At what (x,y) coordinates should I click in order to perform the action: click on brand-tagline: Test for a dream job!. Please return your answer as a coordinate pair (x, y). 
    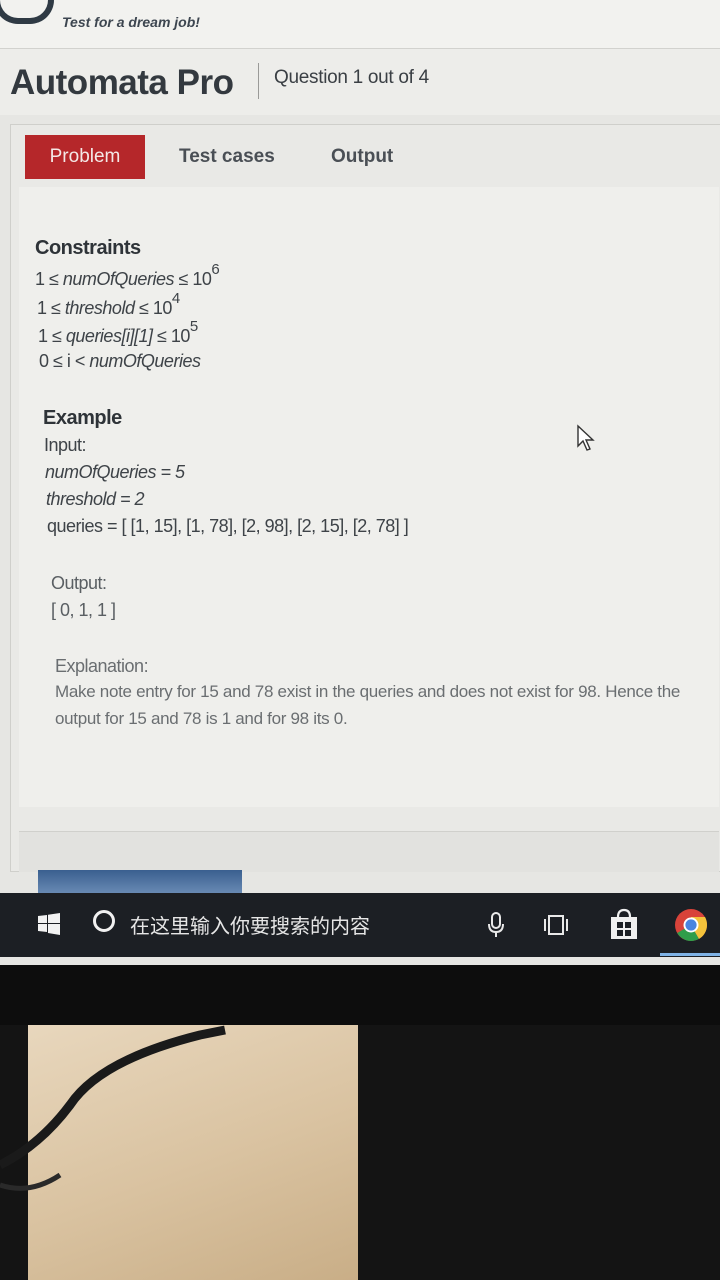
    Looking at the image, I should click on (131, 22).